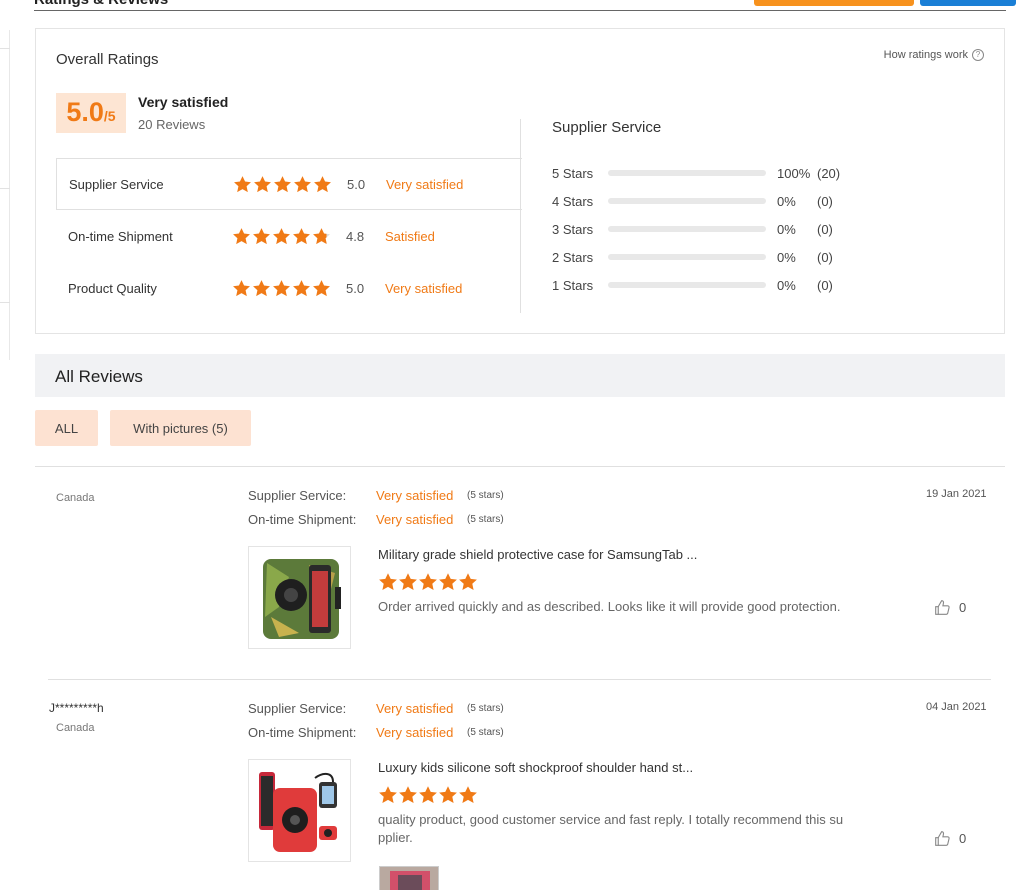 This screenshot has width=1022, height=890. What do you see at coordinates (520, 466) in the screenshot?
I see `reviews-divider` at bounding box center [520, 466].